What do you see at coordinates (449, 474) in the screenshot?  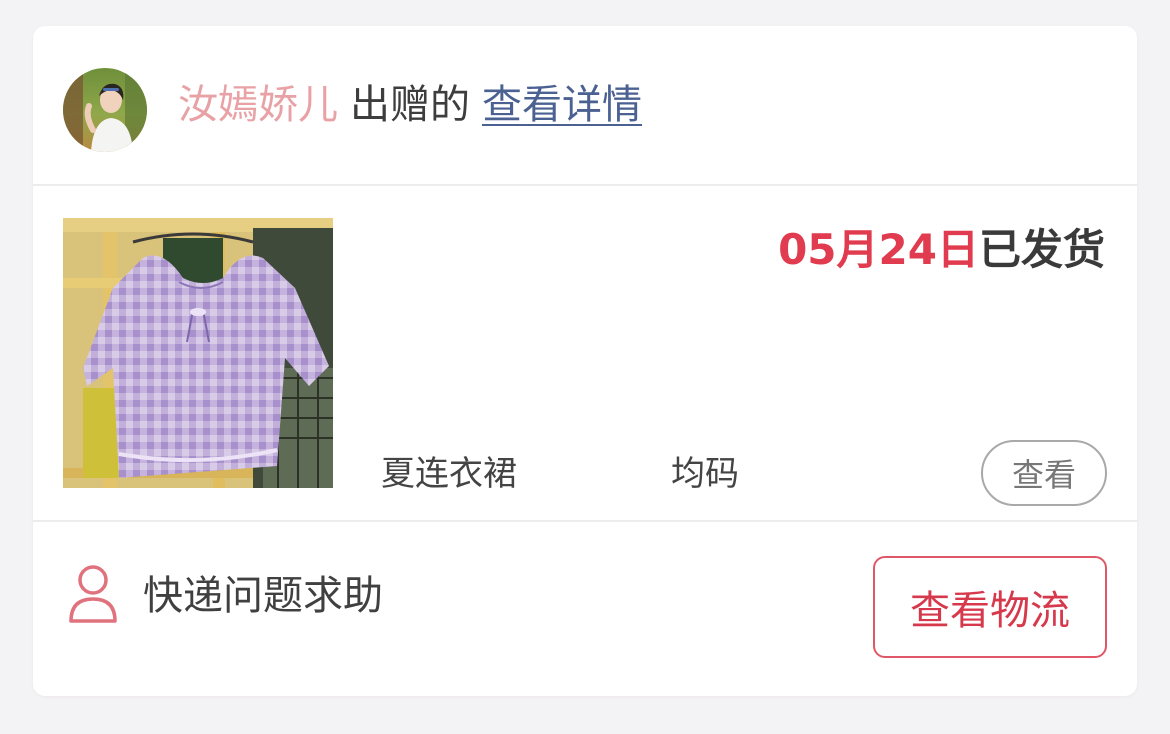 I see `item-name: 夏连衣裙` at bounding box center [449, 474].